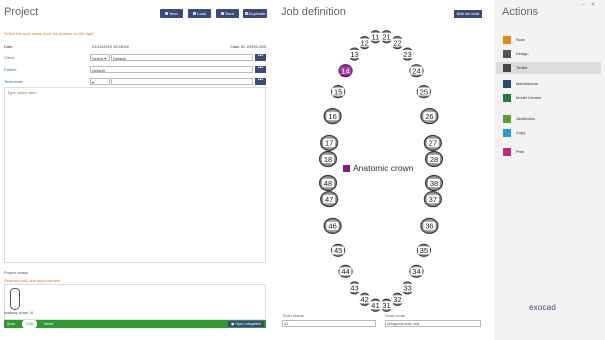  What do you see at coordinates (548, 84) in the screenshot?
I see `action-manufacture: Manufacture` at bounding box center [548, 84].